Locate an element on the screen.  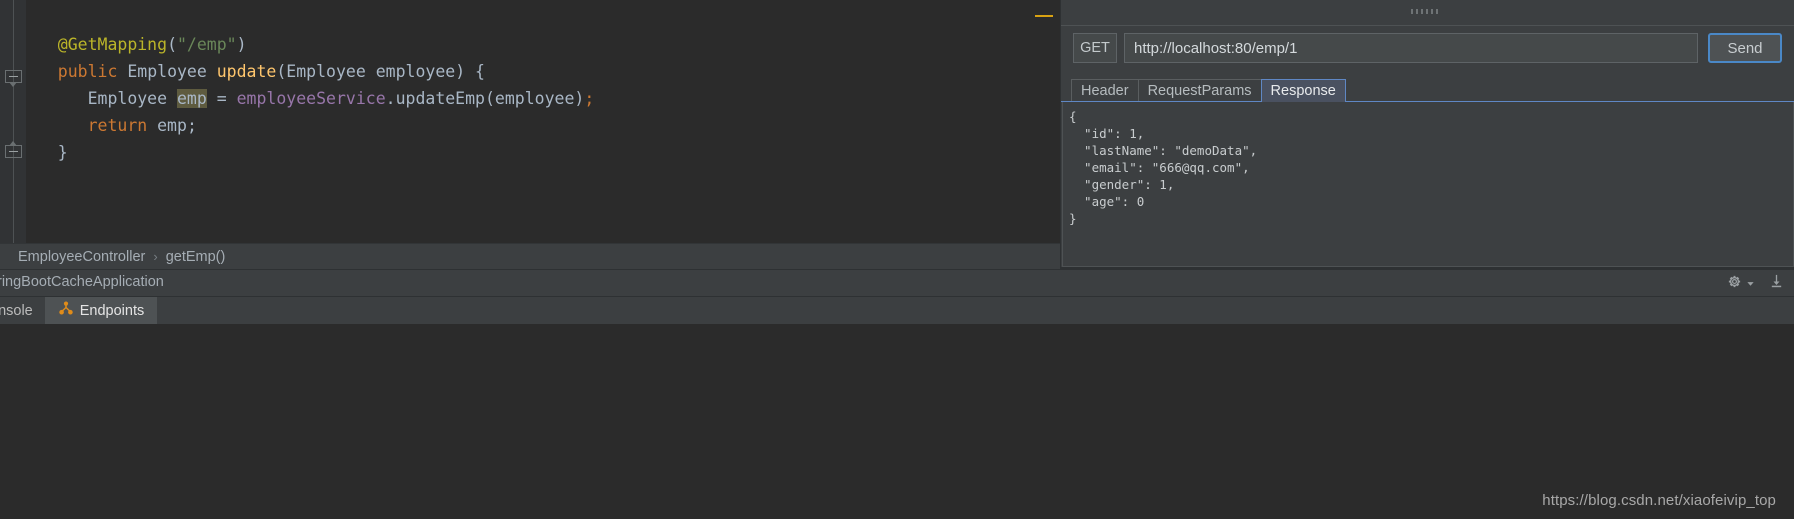
run-toolbar-icons is located at coordinates (1755, 283).